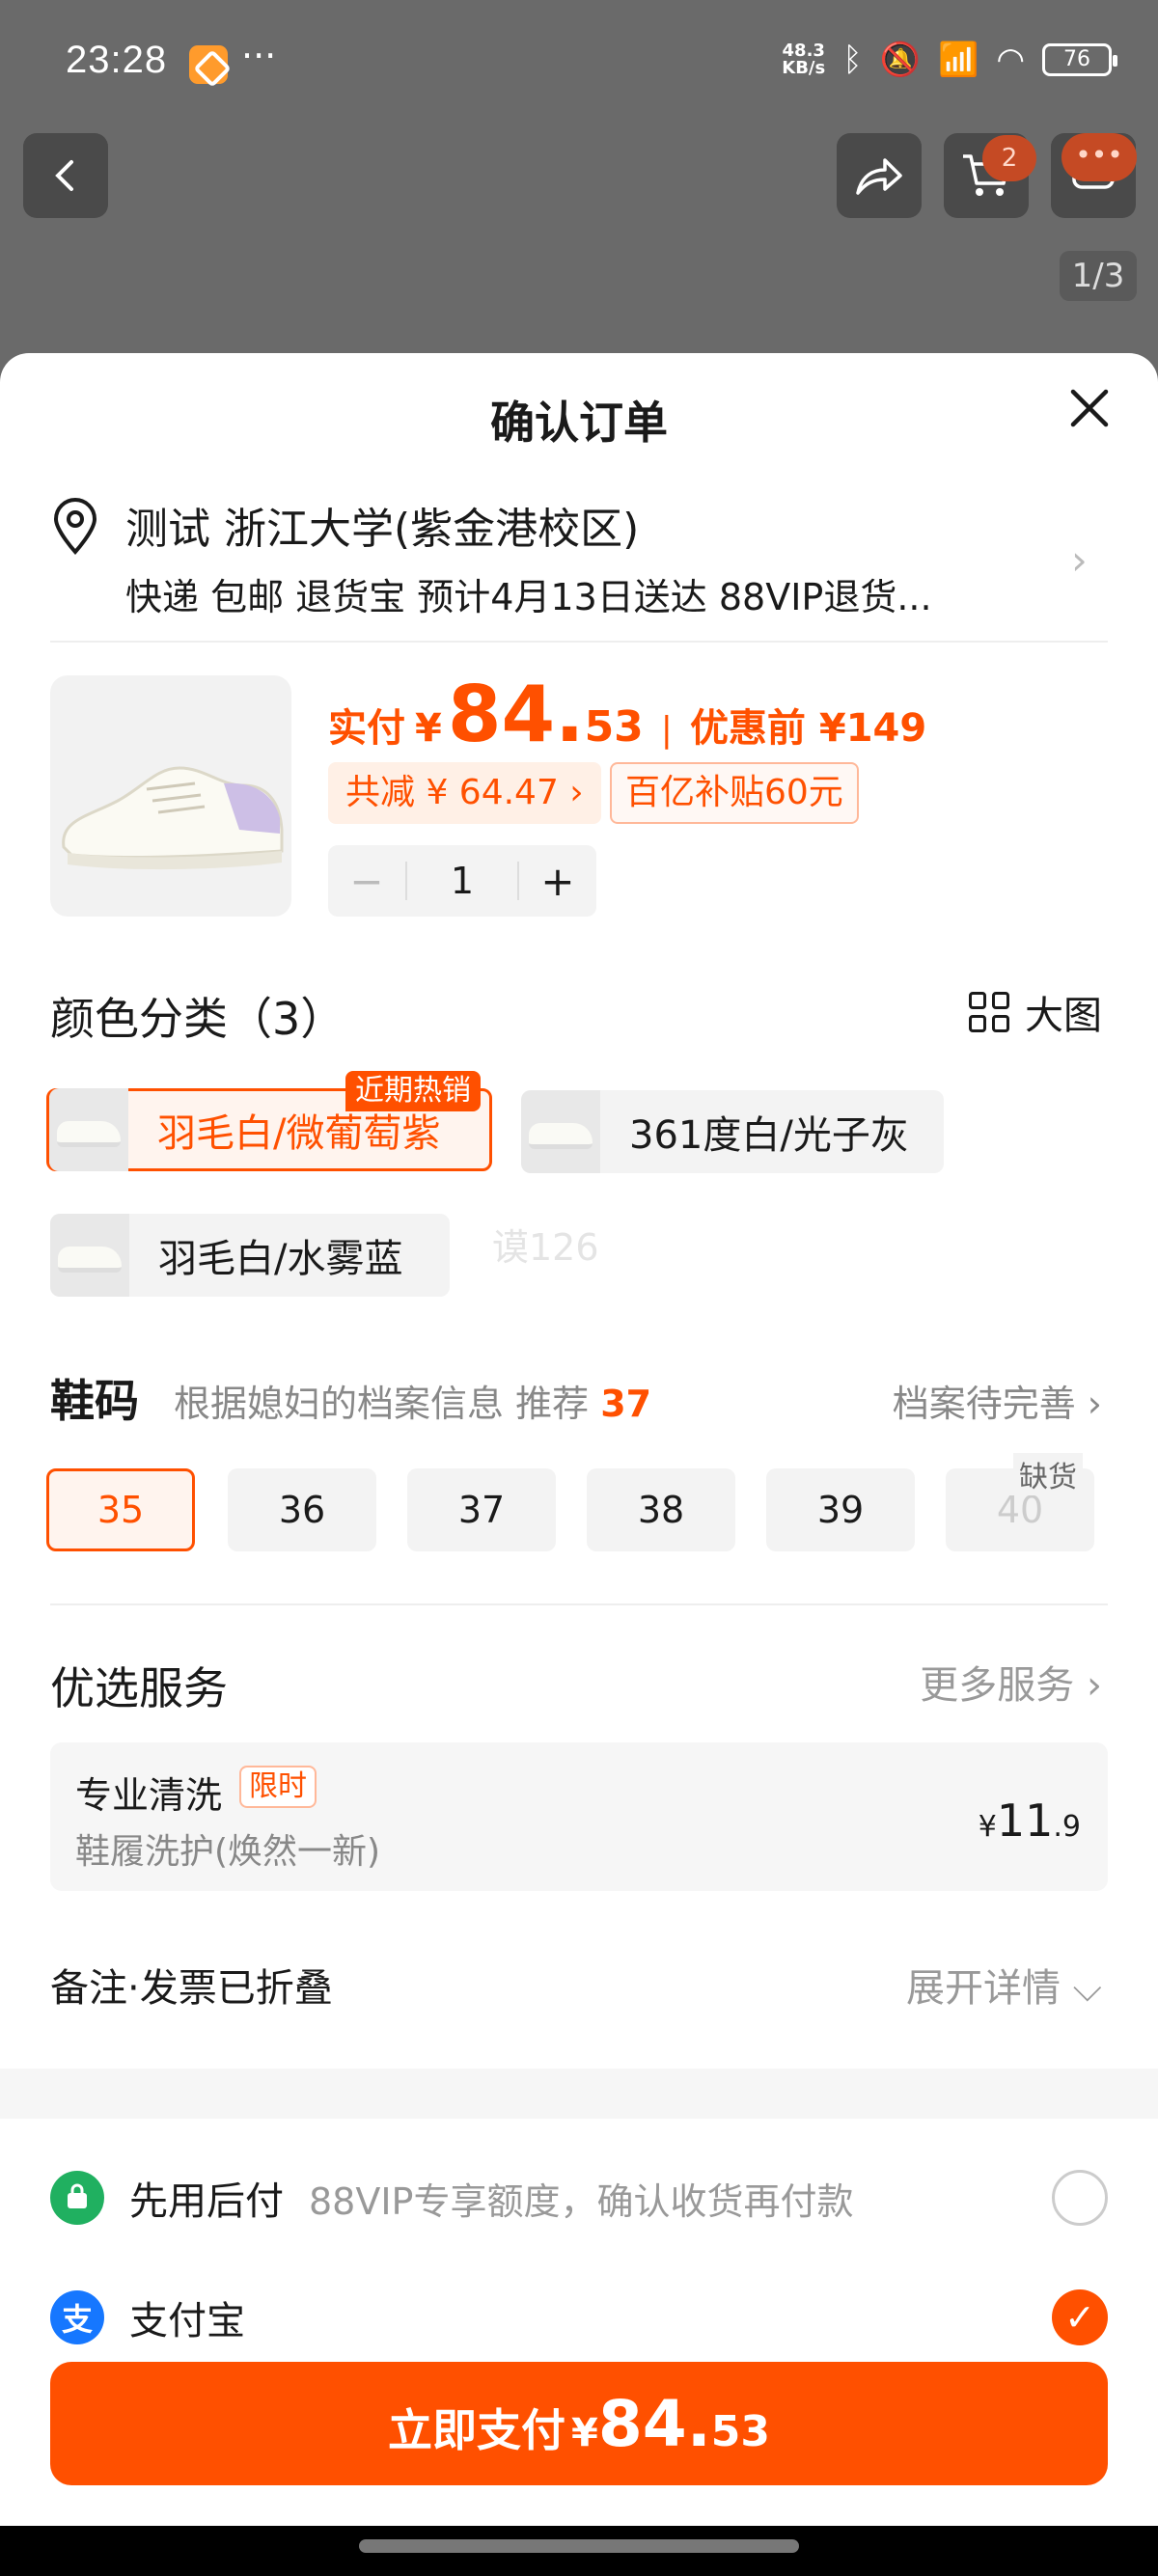 Image resolution: width=1158 pixels, height=2576 pixels. I want to click on size-option-39: 39, so click(840, 1510).